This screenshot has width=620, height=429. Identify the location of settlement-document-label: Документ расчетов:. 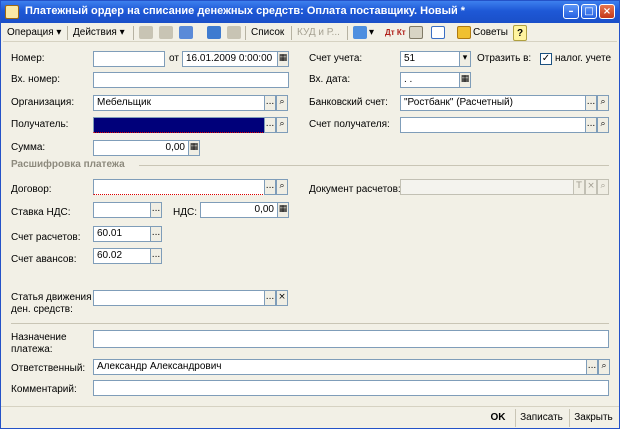
(355, 189).